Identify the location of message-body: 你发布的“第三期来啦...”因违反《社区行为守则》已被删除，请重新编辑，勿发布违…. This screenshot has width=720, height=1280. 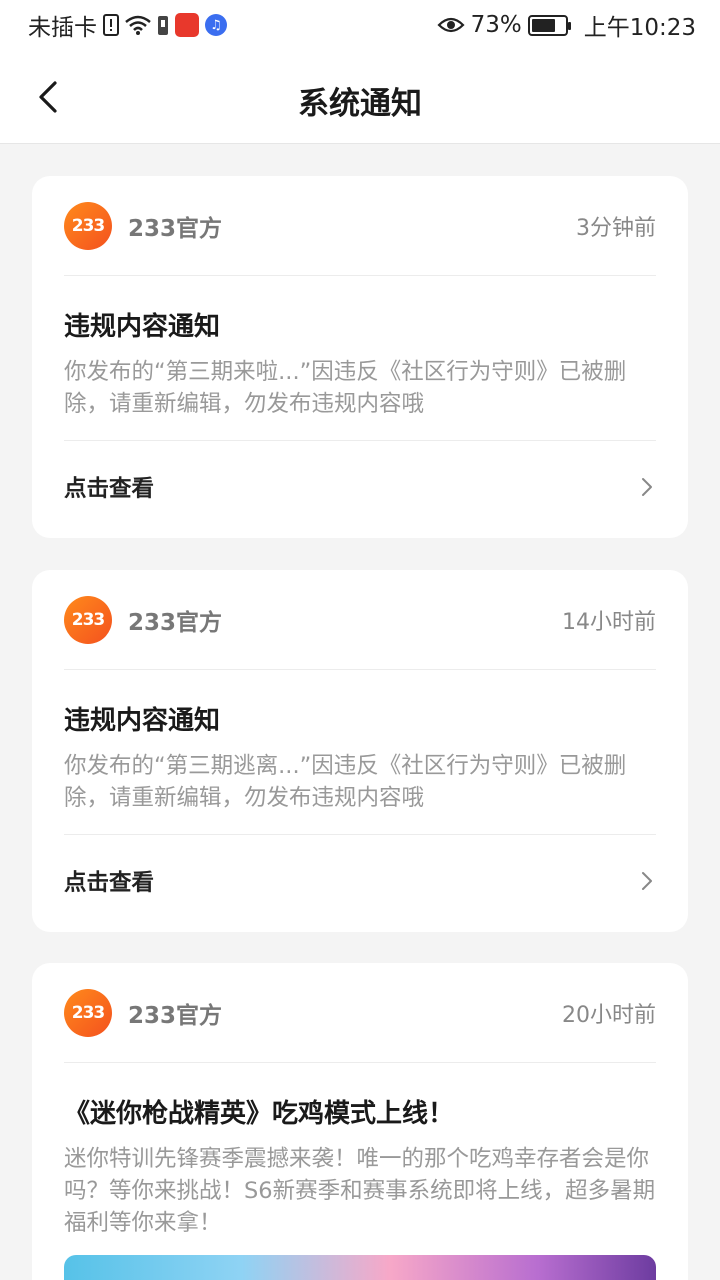
(345, 388).